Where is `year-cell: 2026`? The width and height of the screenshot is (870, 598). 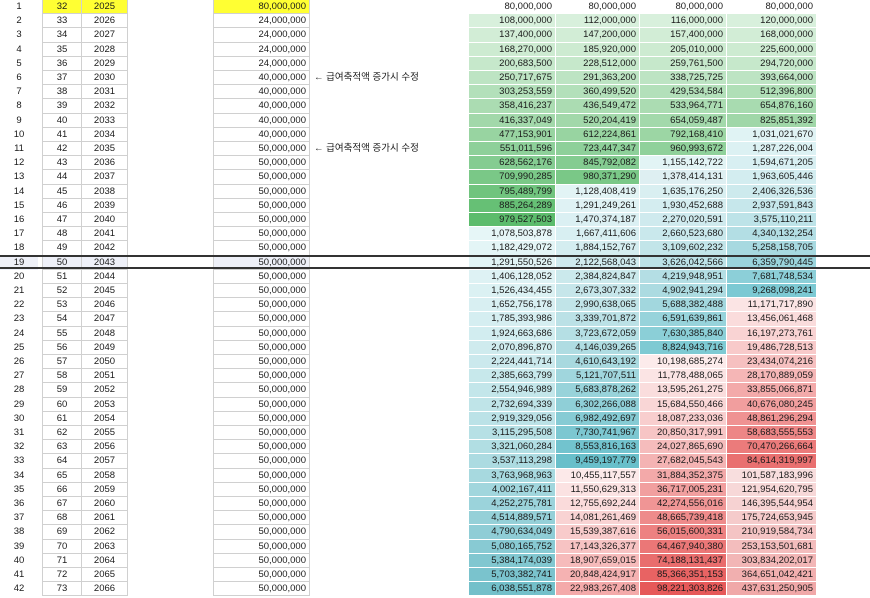 year-cell: 2026 is located at coordinates (105, 21).